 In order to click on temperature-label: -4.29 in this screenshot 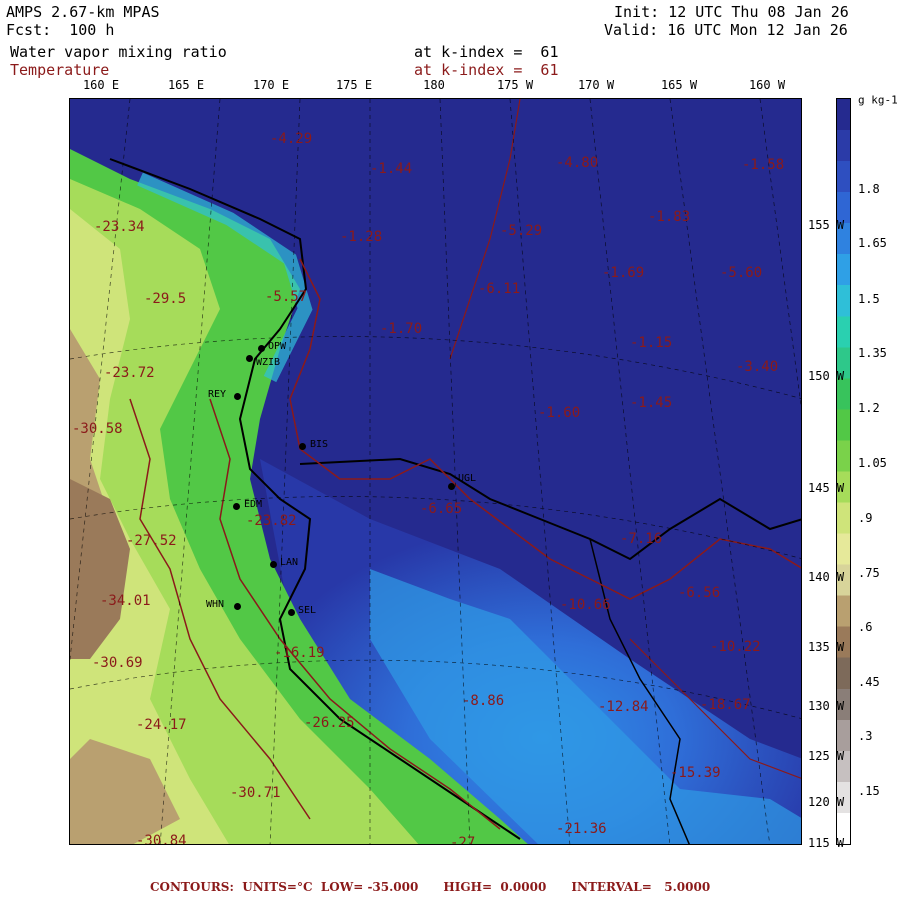, I will do `click(291, 139)`.